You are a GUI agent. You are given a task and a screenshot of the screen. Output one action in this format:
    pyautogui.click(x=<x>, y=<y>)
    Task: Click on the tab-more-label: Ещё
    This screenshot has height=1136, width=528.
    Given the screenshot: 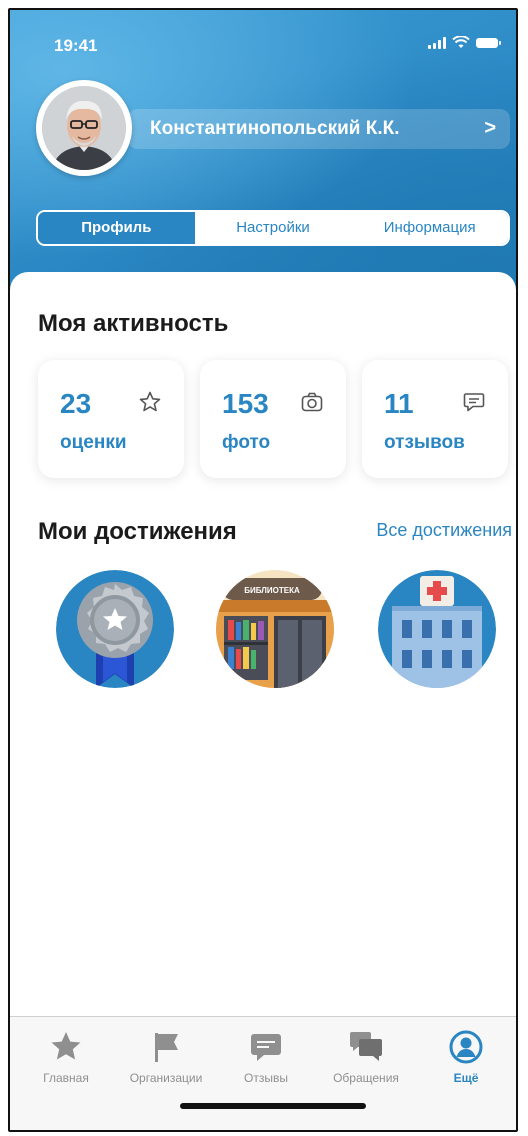 What is the action you would take?
    pyautogui.click(x=466, y=1078)
    